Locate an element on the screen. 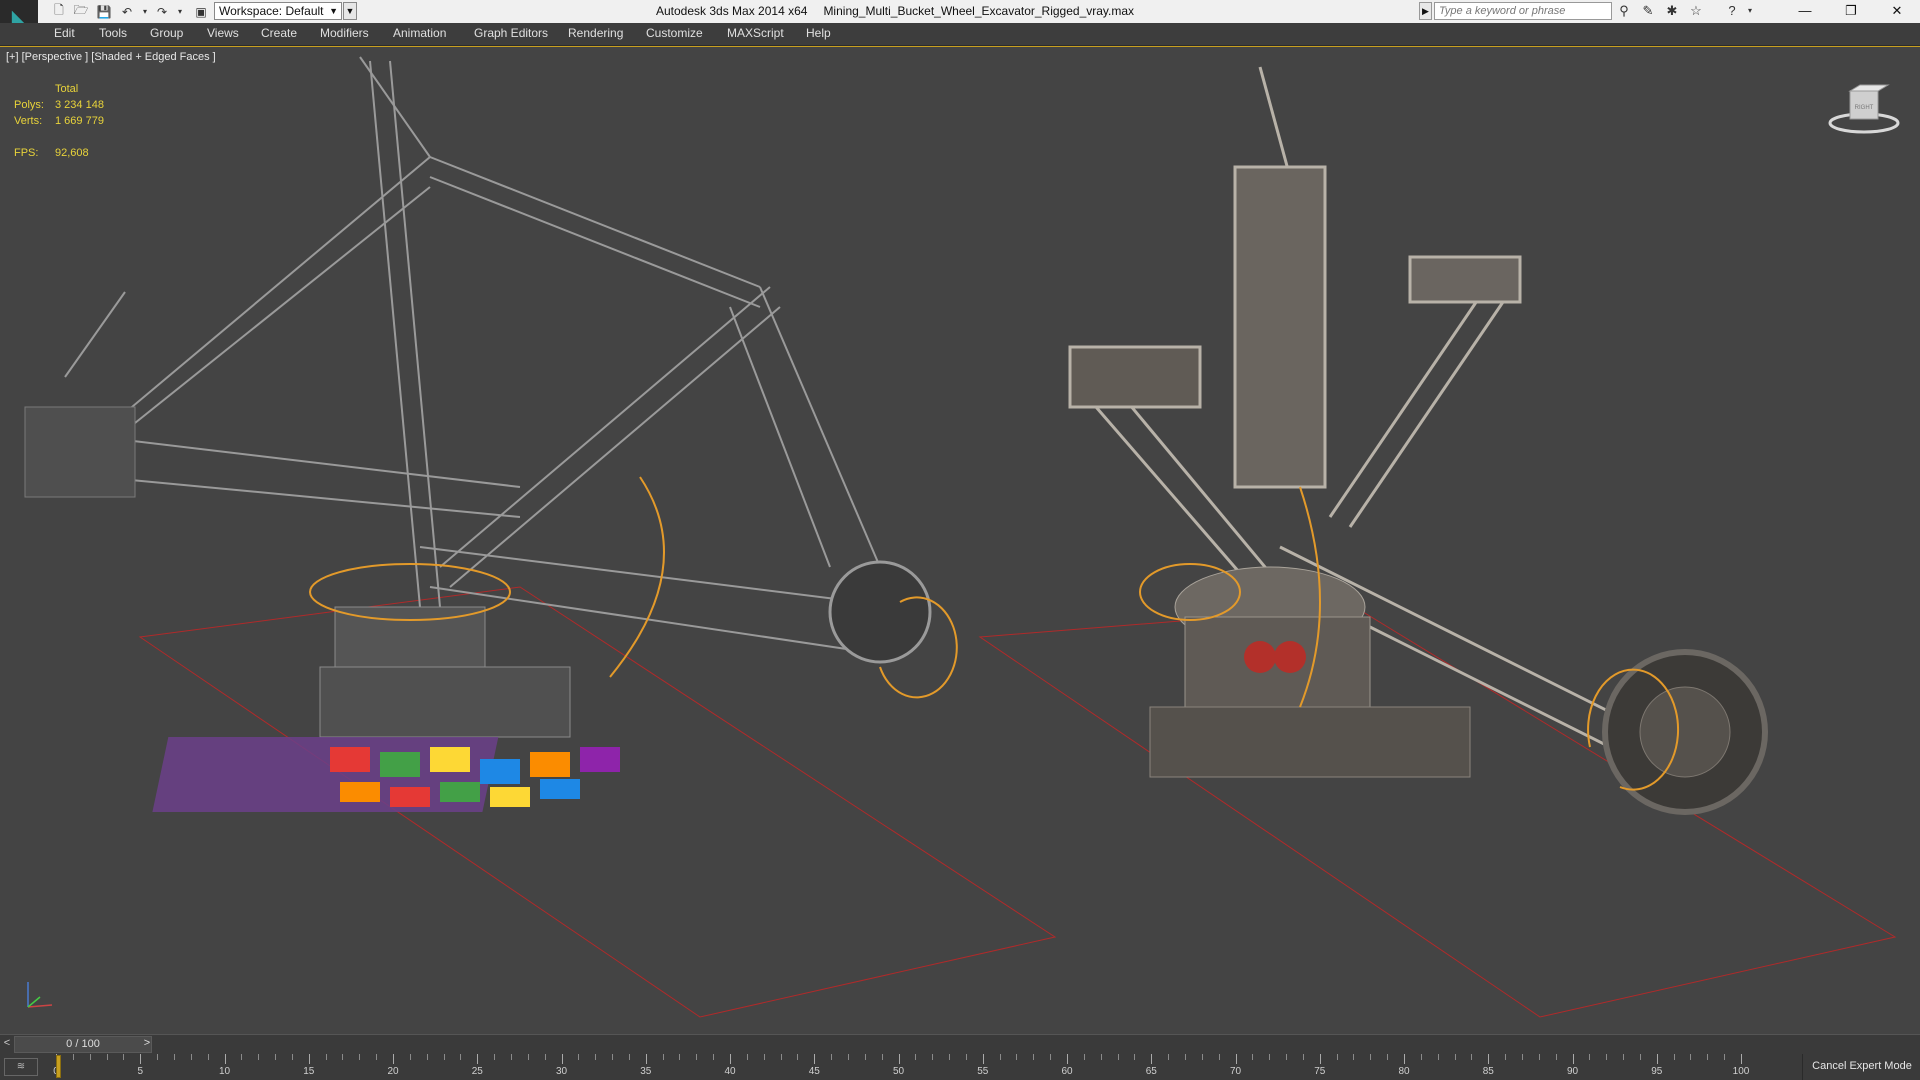  help-dropdown-icon: ▾ is located at coordinates (1750, 11).